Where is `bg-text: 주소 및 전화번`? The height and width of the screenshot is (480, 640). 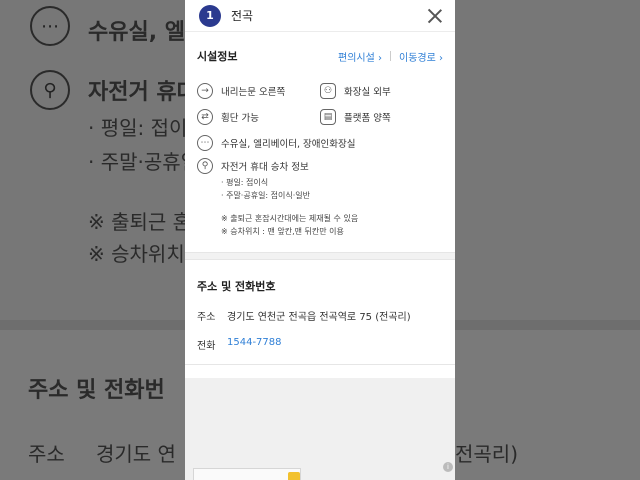
bg-text: 주소 및 전화번 is located at coordinates (96, 390).